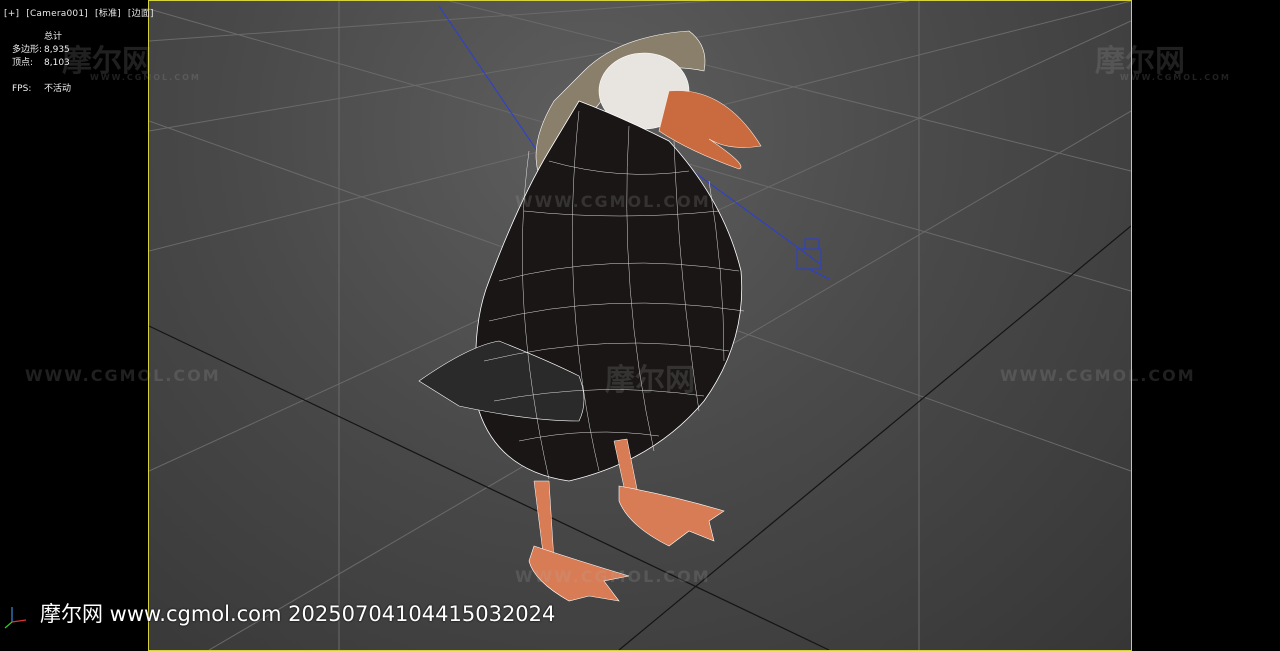 This screenshot has width=1280, height=651. Describe the element at coordinates (650, 380) in the screenshot. I see `watermark-logo: 摩尔网` at that location.